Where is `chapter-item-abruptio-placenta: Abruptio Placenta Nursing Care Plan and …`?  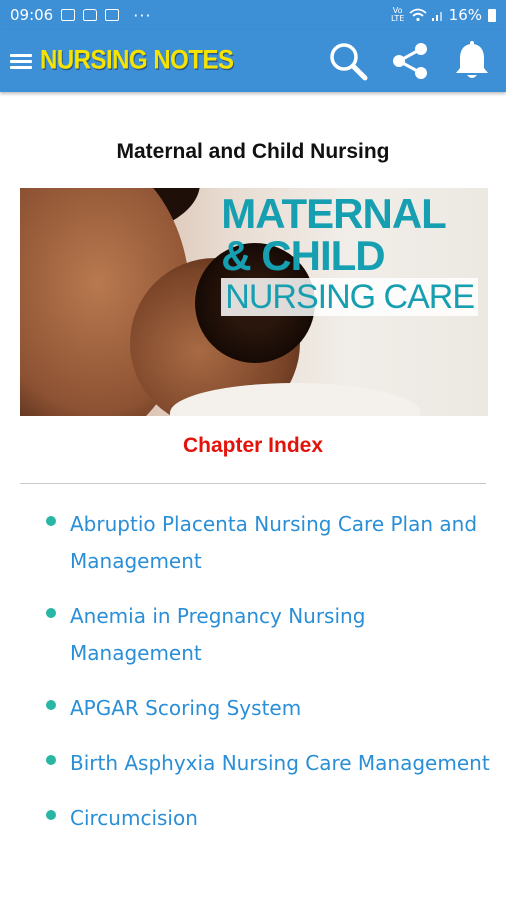 chapter-item-abruptio-placenta: Abruptio Placenta Nursing Care Plan and … is located at coordinates (269, 543).